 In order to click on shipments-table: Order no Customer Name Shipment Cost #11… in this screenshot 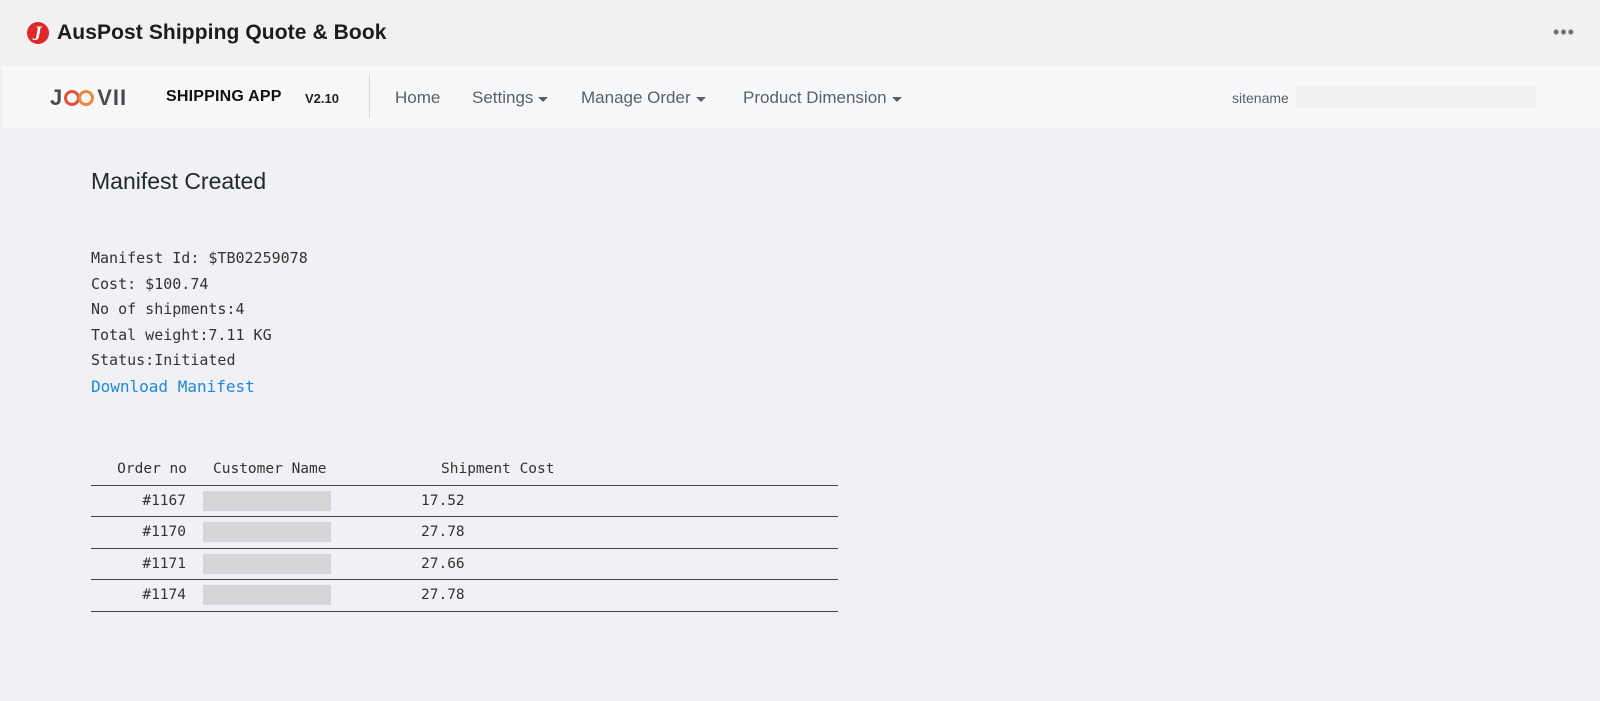, I will do `click(464, 532)`.